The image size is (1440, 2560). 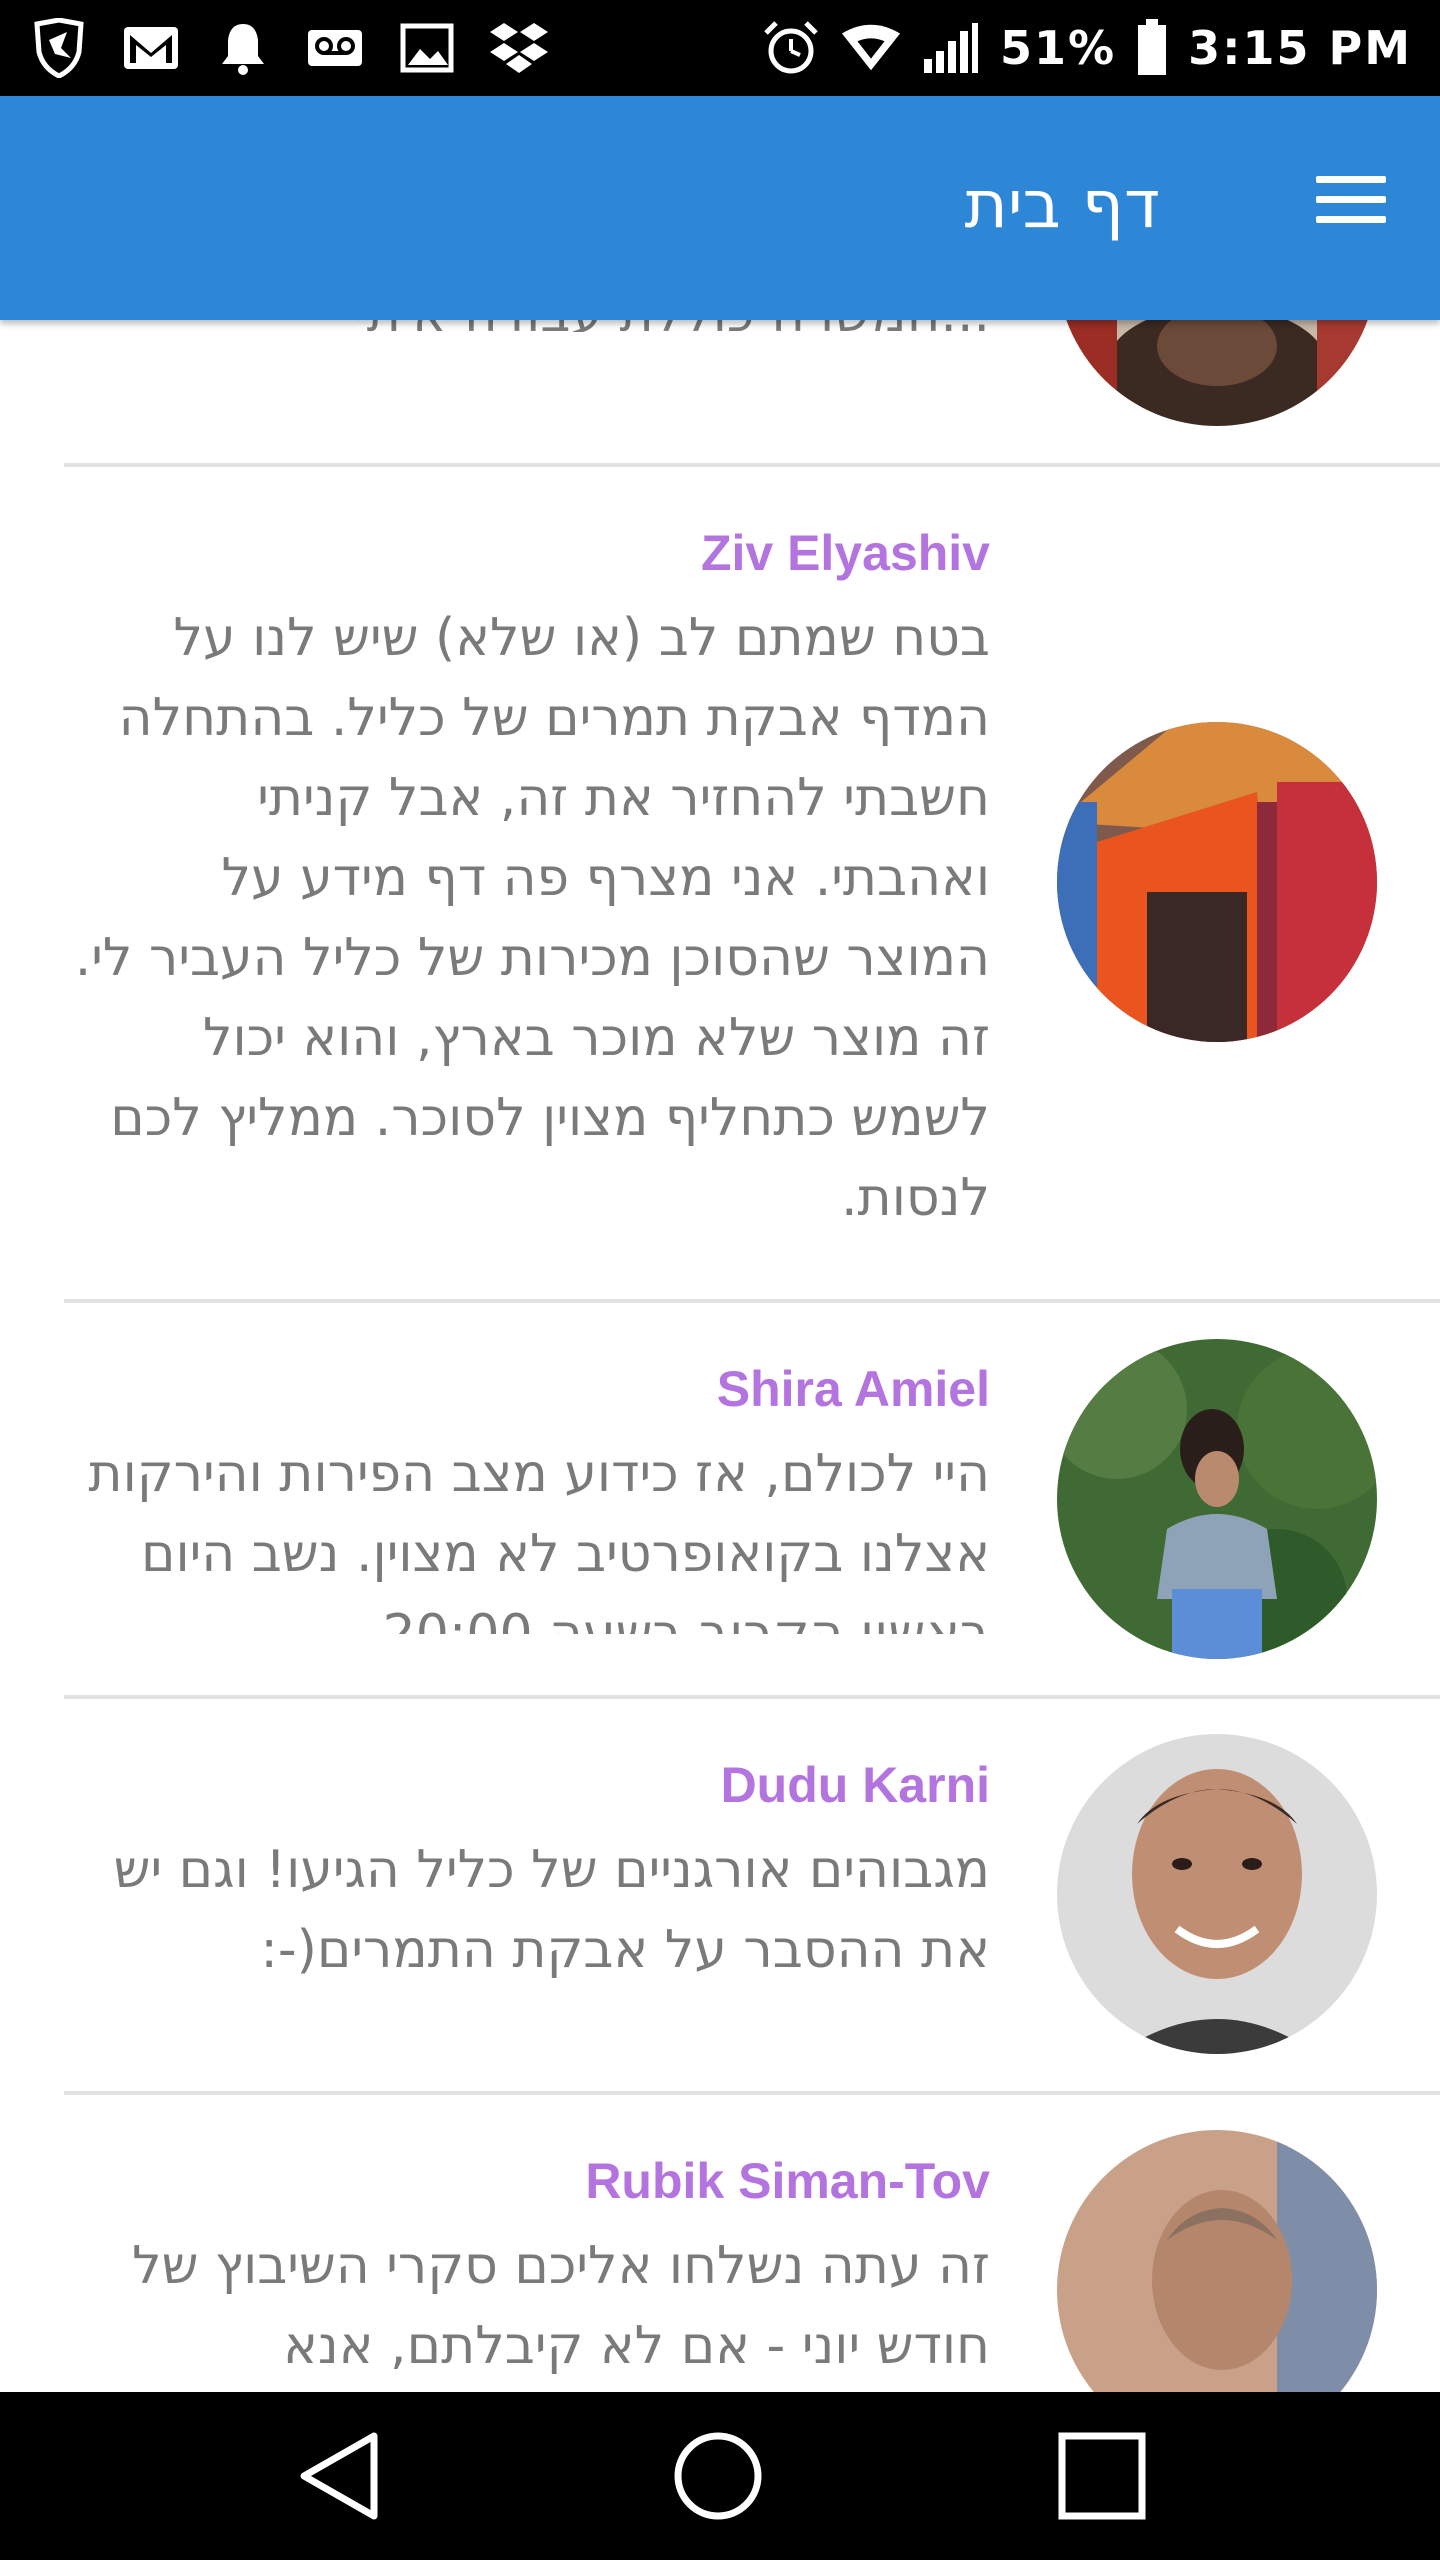 I want to click on alarm-icon, so click(x=791, y=48).